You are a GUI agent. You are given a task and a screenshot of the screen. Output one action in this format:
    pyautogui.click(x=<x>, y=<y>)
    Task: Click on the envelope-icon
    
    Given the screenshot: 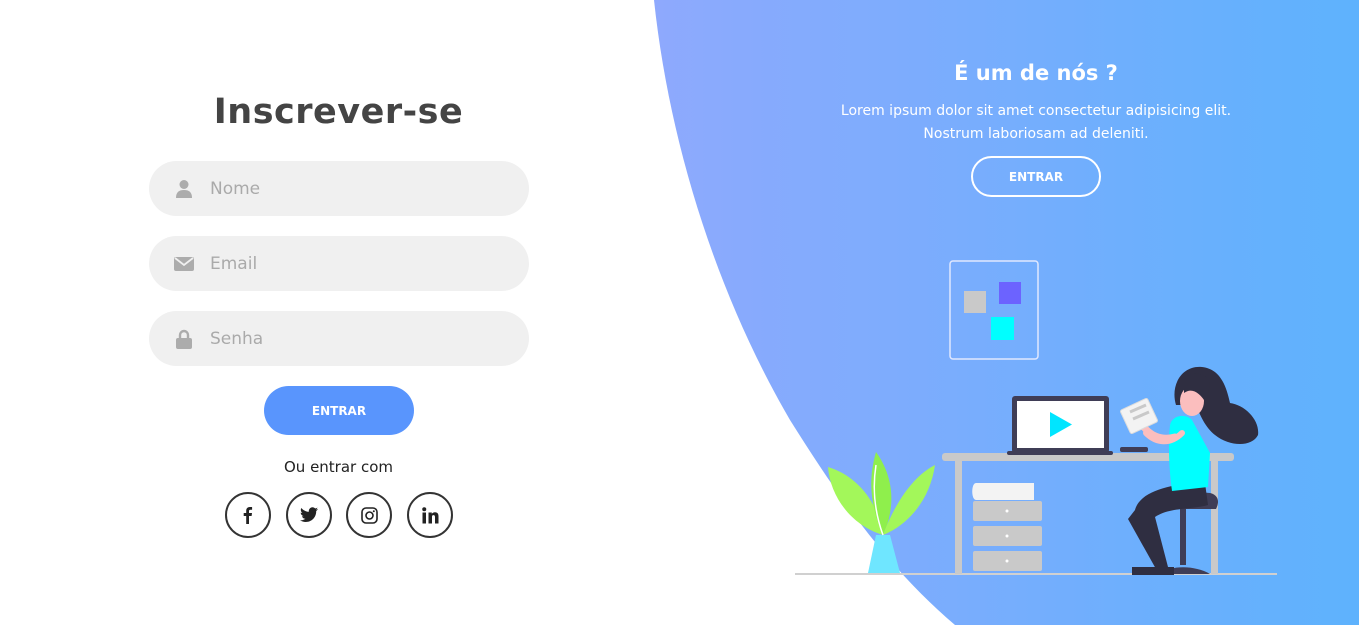 What is the action you would take?
    pyautogui.click(x=184, y=264)
    